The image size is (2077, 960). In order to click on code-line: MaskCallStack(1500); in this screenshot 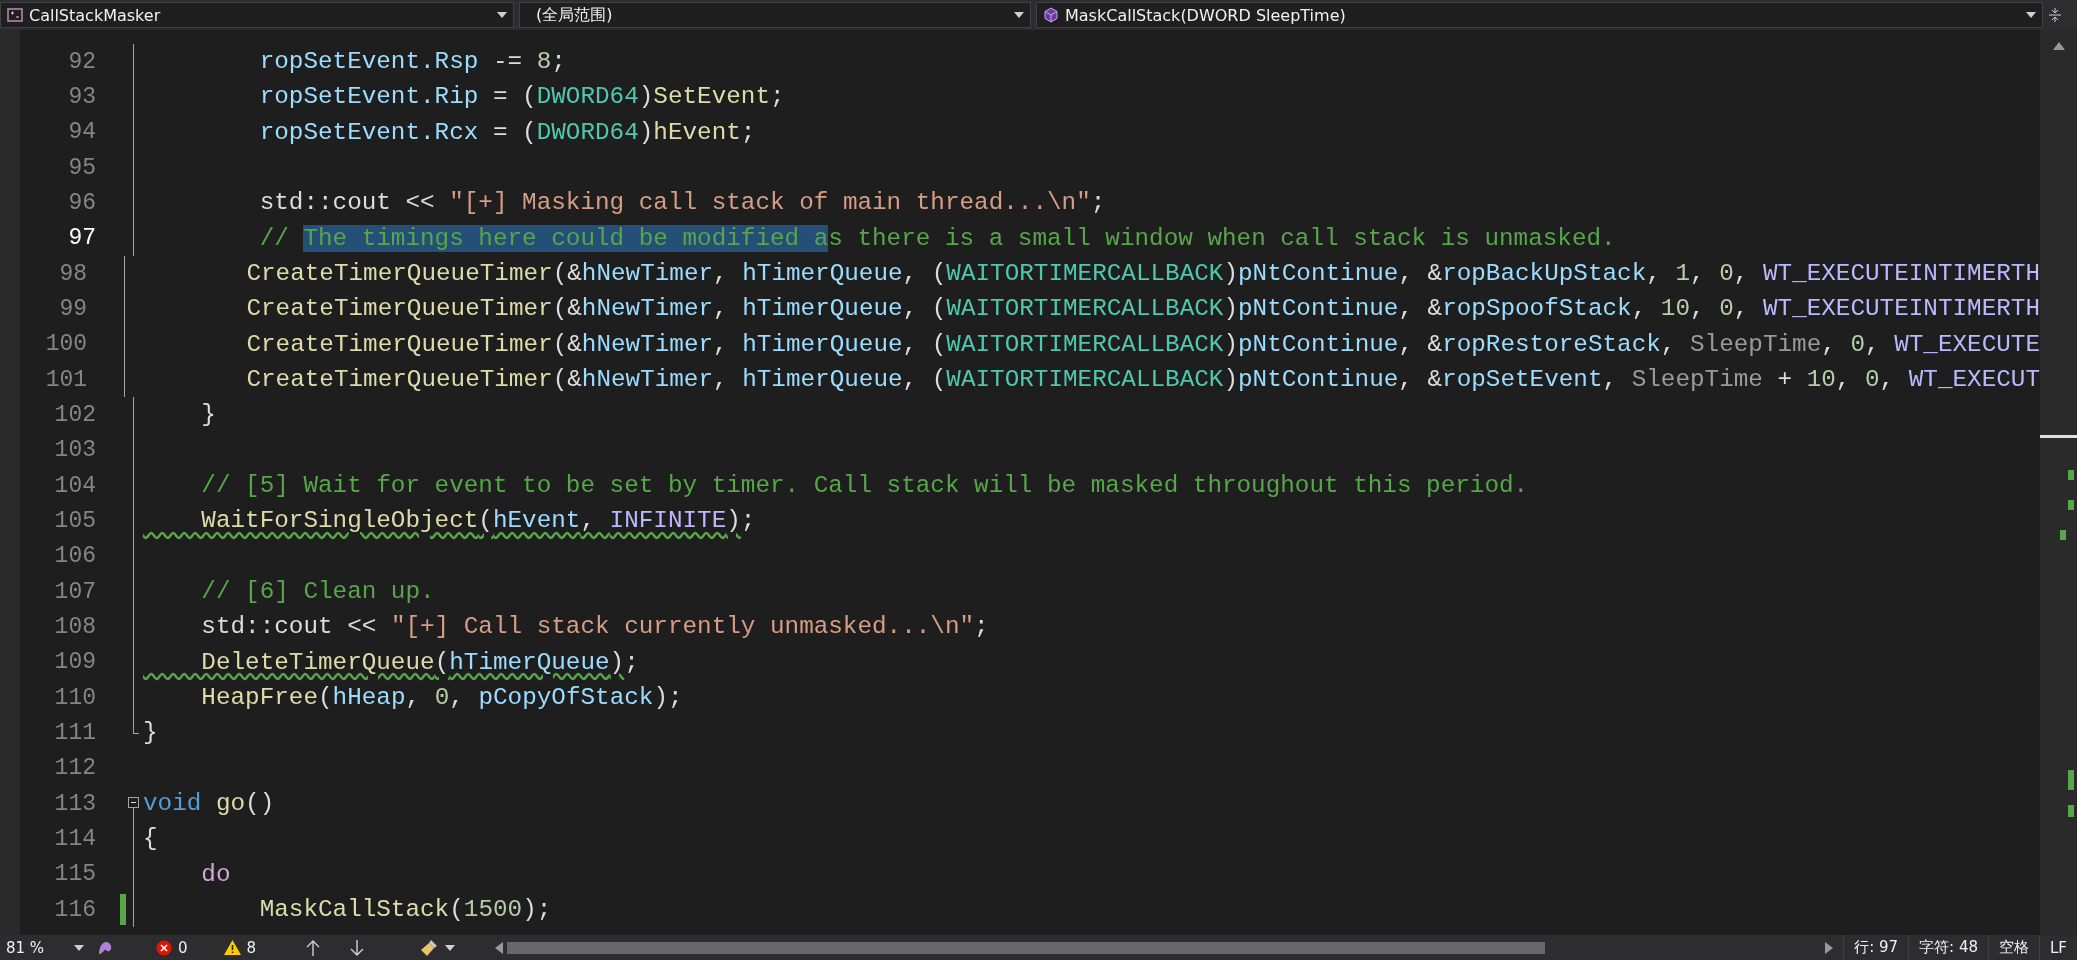, I will do `click(405, 910)`.